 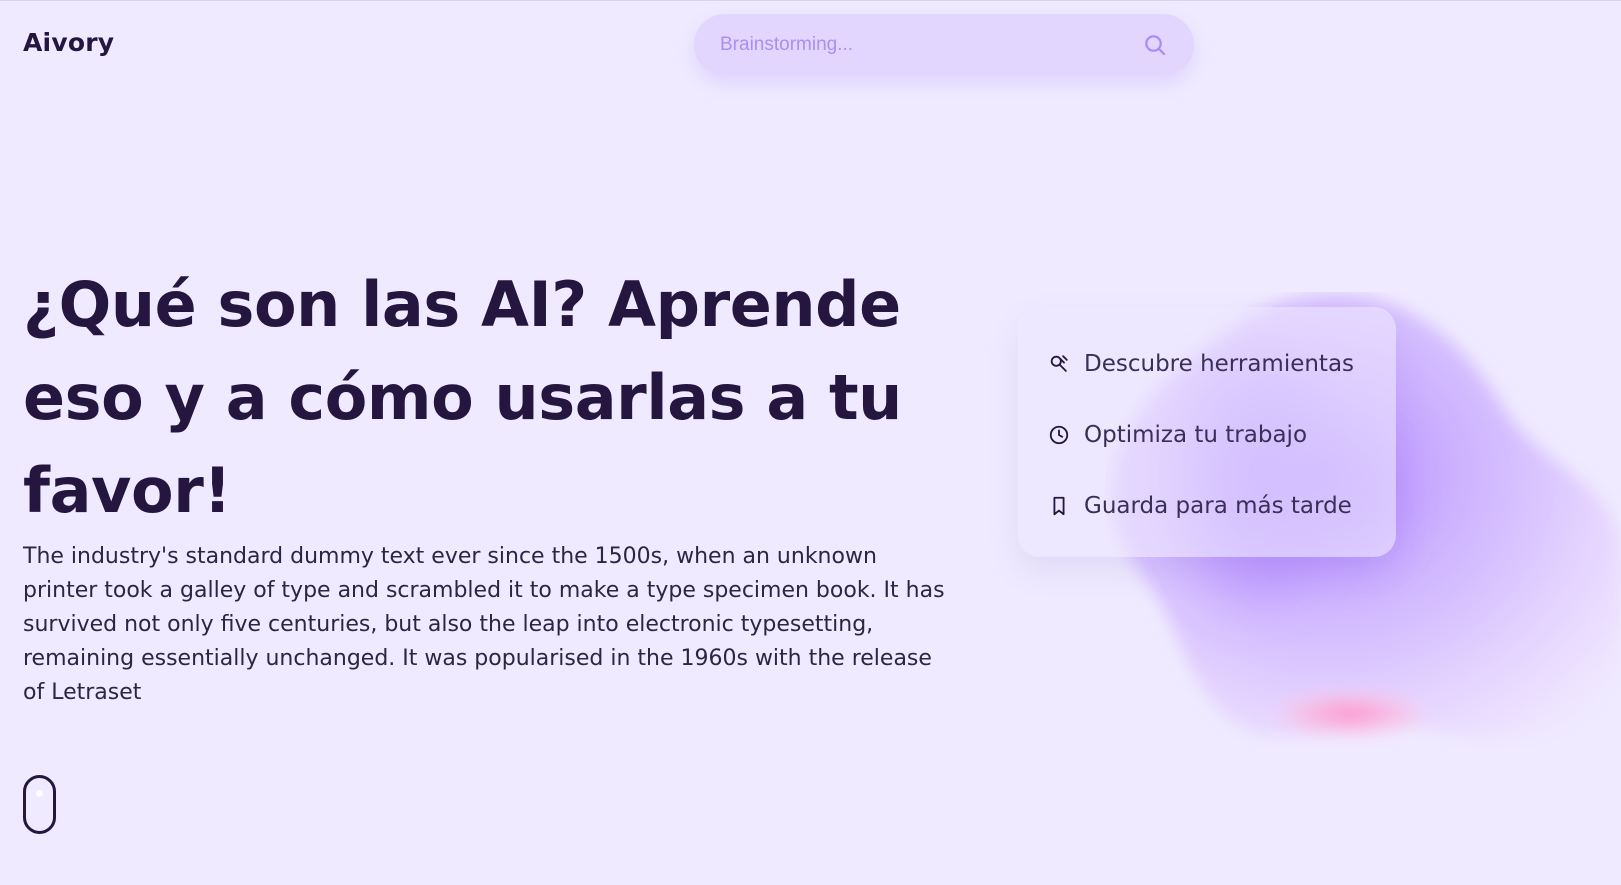 I want to click on clock-icon, so click(x=1059, y=435).